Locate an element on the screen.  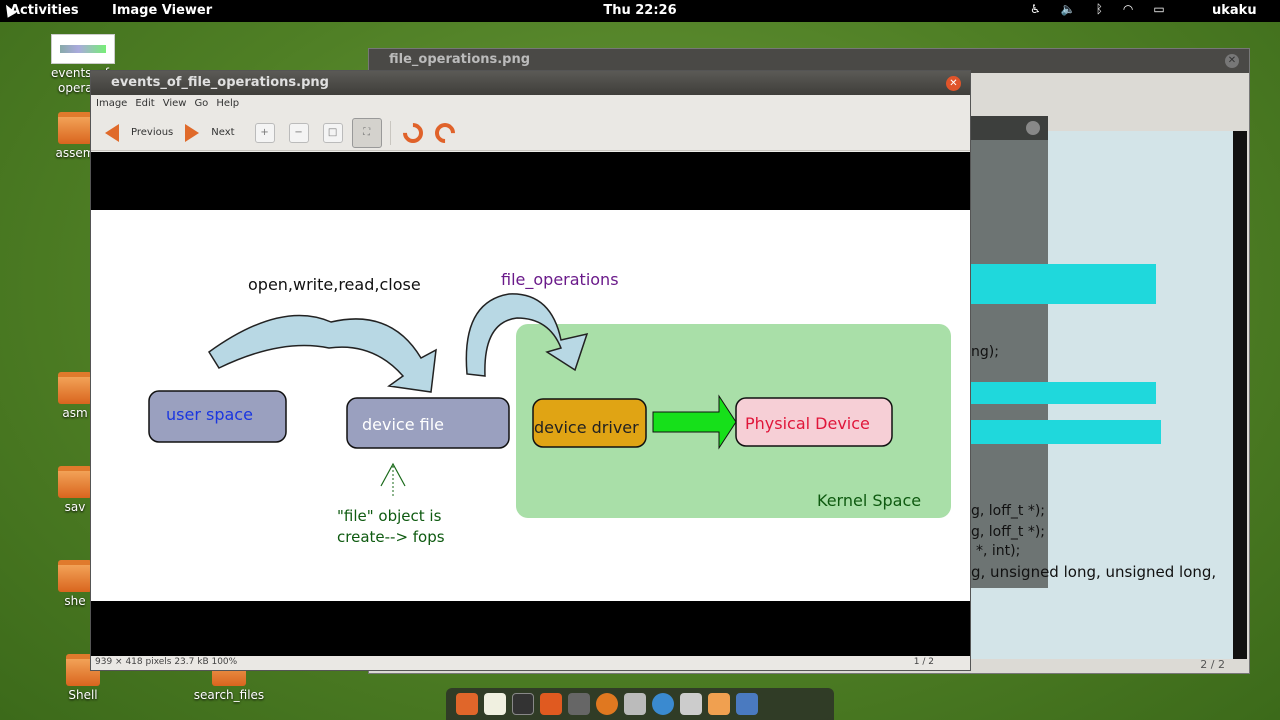
user-space-label: user space is located at coordinates (209, 414).